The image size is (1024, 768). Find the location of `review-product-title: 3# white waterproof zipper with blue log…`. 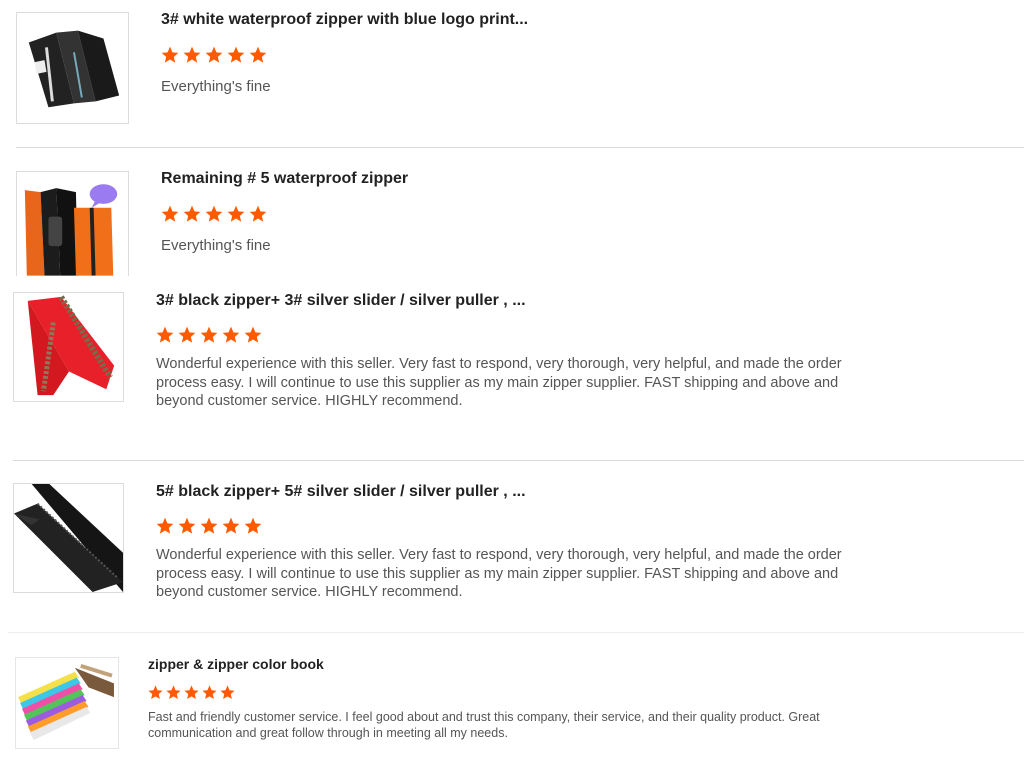

review-product-title: 3# white waterproof zipper with blue log… is located at coordinates (344, 20).